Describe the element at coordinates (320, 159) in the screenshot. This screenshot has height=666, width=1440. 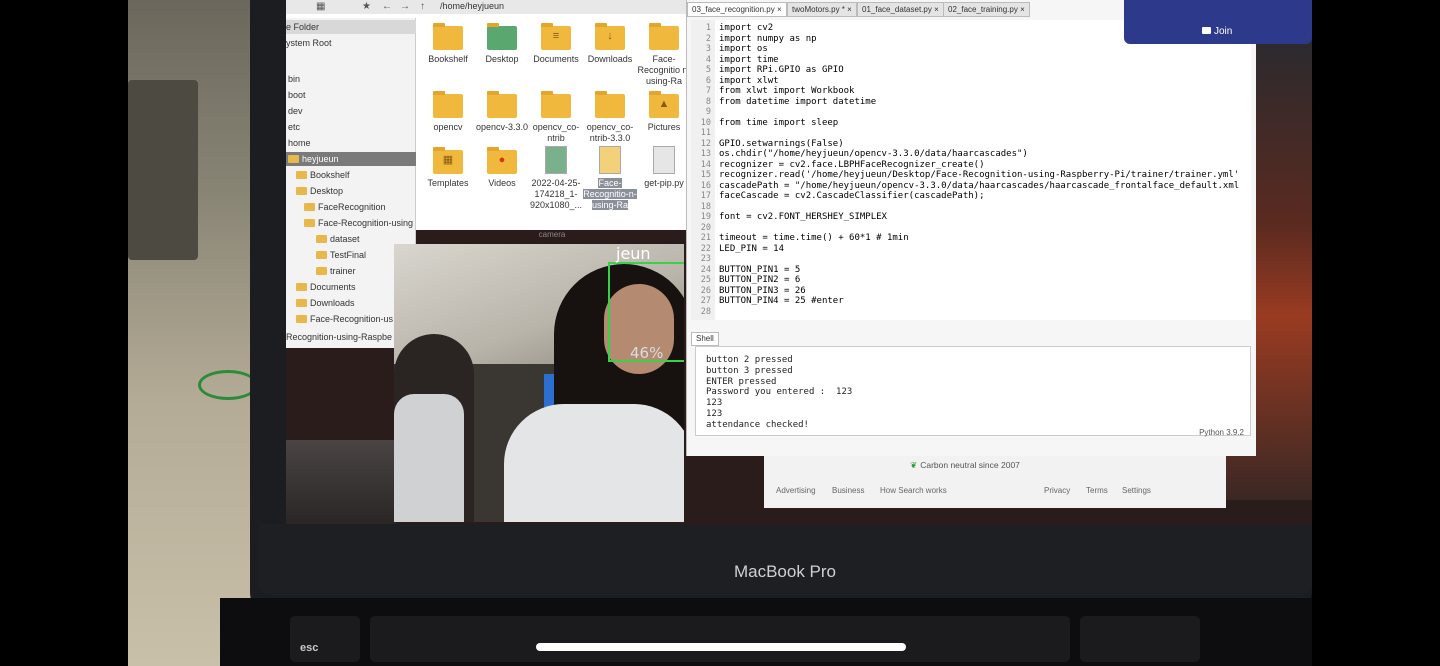
I see `sidebar-item-label: heyjueun` at that location.